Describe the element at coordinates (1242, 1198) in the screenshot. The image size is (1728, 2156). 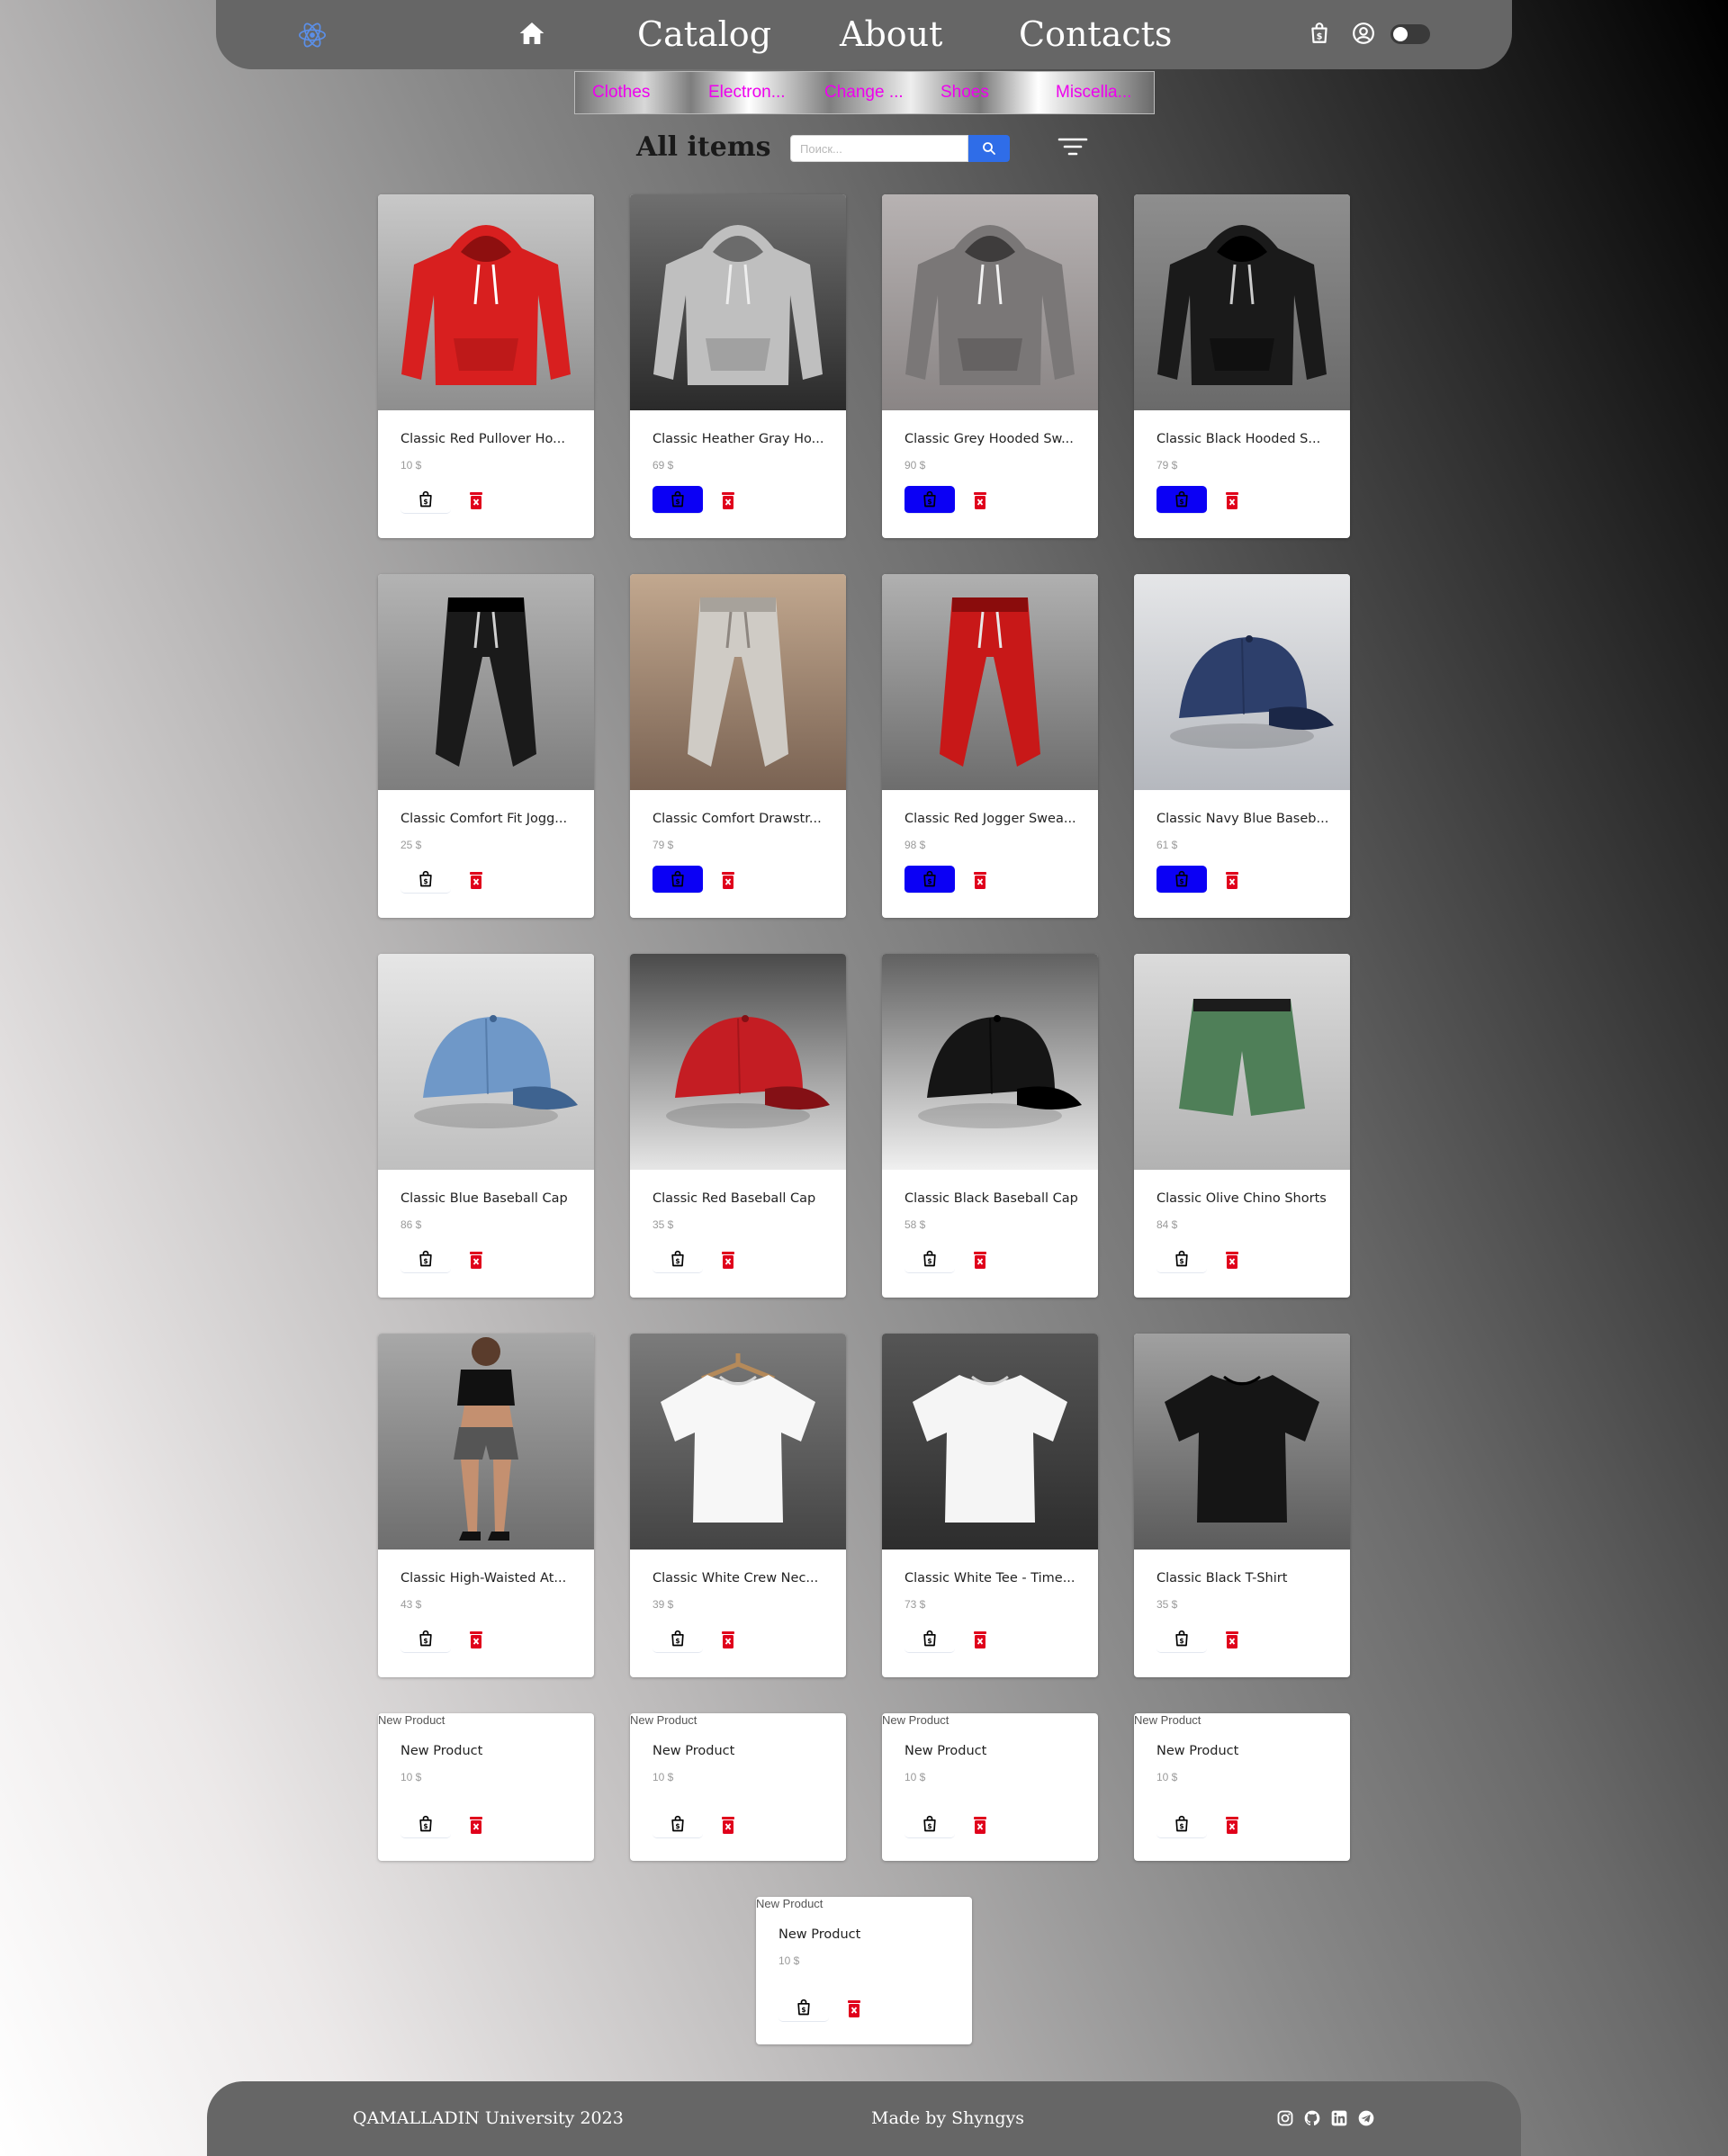
I see `product-title: Classic Olive Chino Shorts` at that location.